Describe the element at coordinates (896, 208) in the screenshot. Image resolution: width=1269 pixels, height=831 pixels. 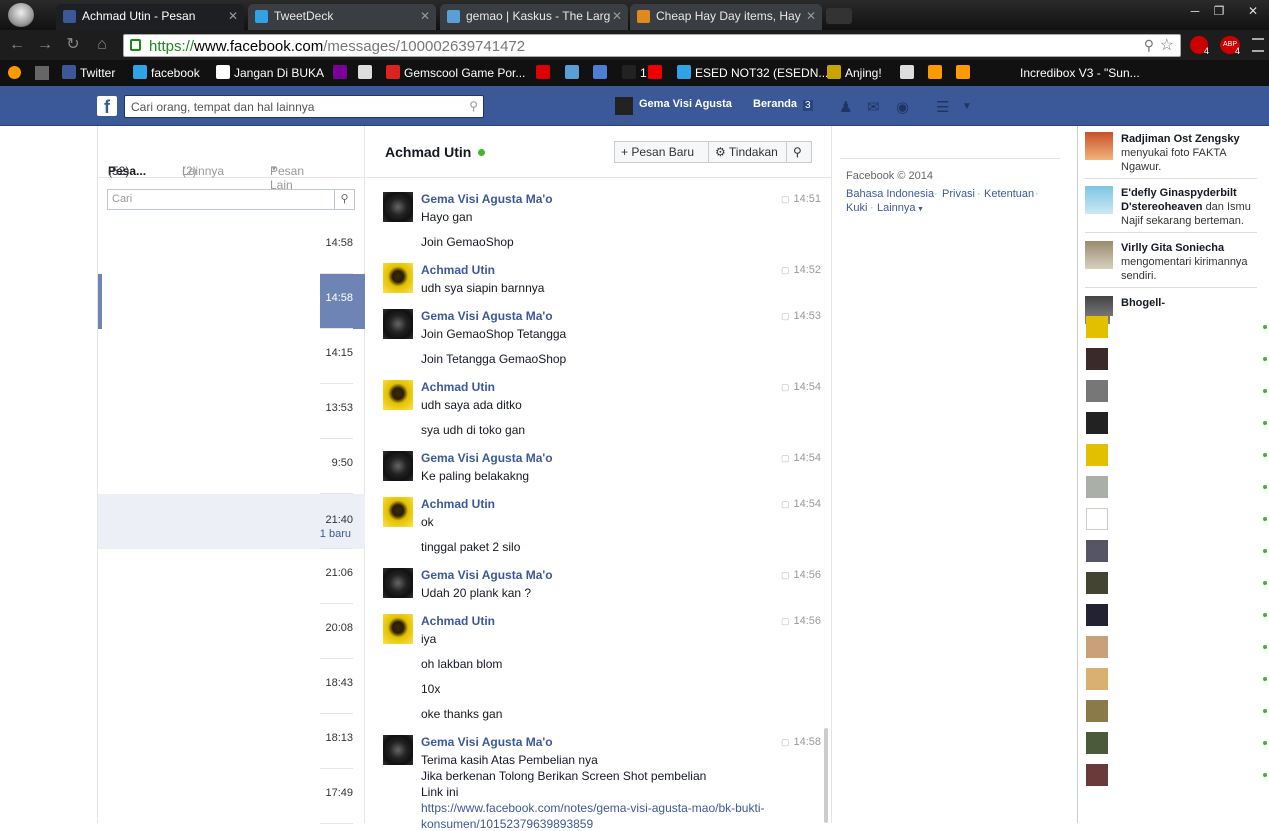
I see `footer-link-more: Lainnya` at that location.